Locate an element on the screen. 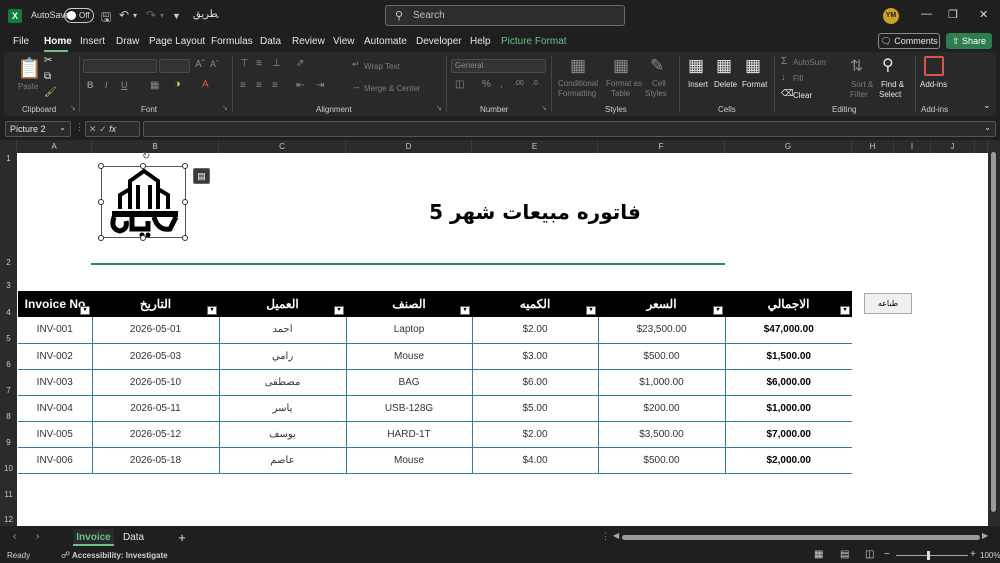 This screenshot has height=563, width=1000. cell-quantity: $3.00 is located at coordinates (534, 356).